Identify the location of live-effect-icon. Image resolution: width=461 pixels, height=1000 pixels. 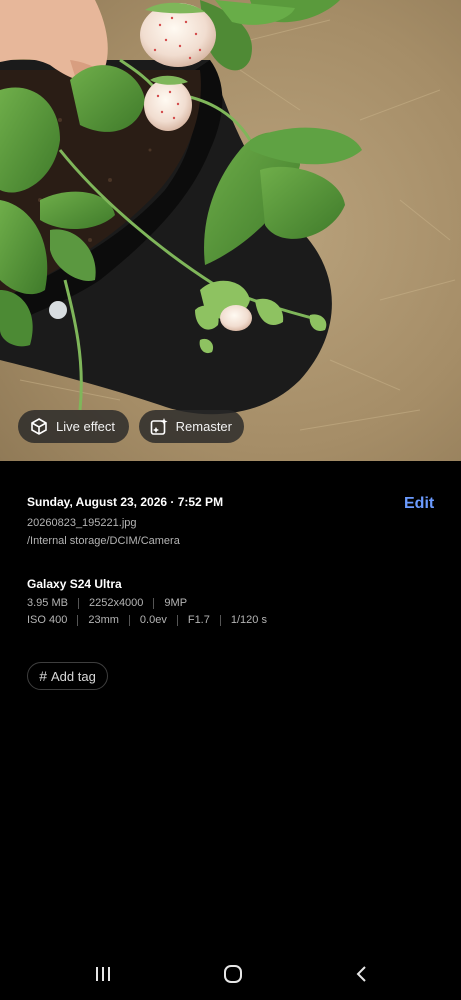
(39, 427).